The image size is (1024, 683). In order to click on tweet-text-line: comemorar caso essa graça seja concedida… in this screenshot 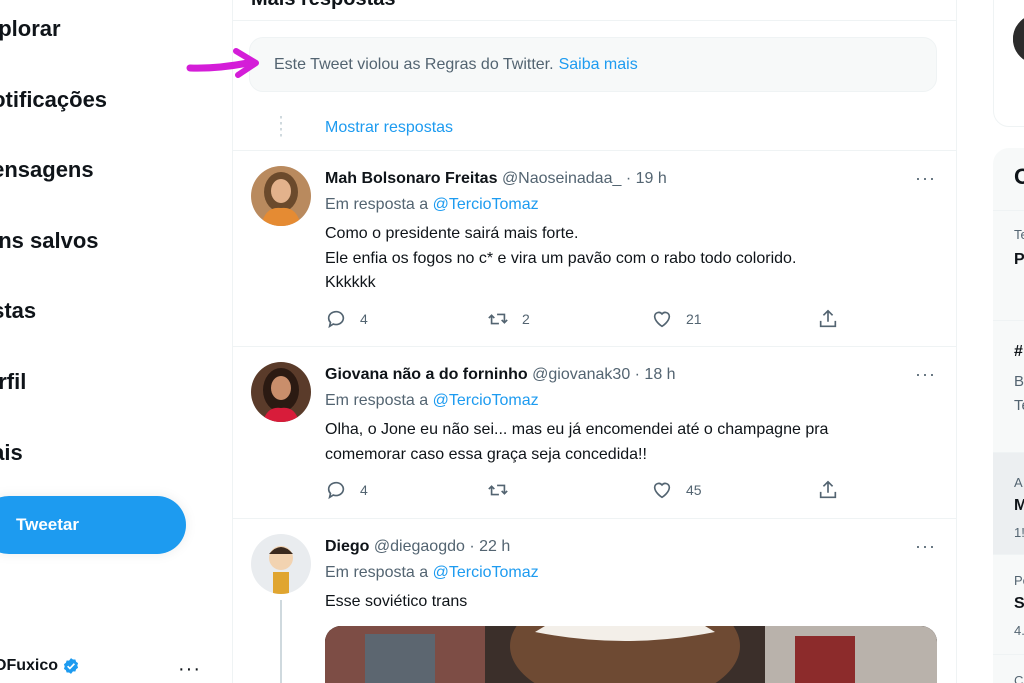, I will do `click(486, 454)`.